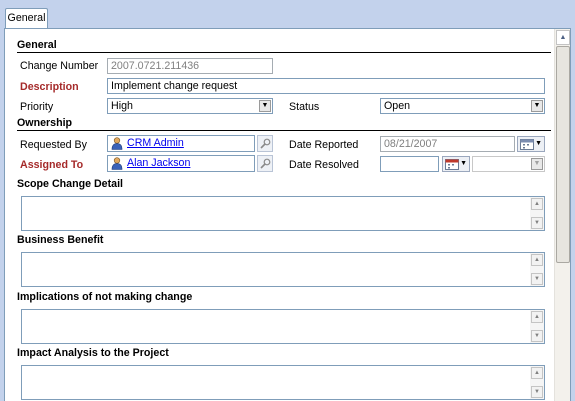 This screenshot has width=575, height=401. Describe the element at coordinates (409, 164) in the screenshot. I see `date-resolved-field` at that location.